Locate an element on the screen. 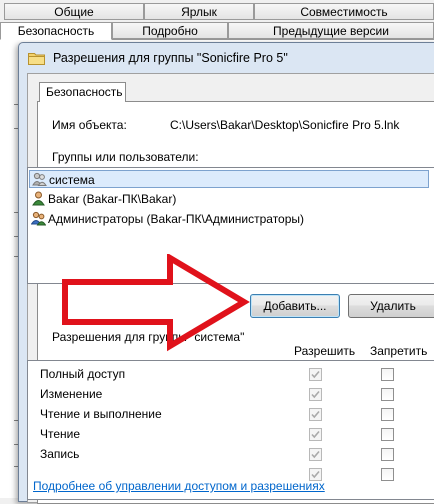 The height and width of the screenshot is (504, 434). list-item-administrators: Администраторы (Bakar-ПК\Администраторы) is located at coordinates (167, 219).